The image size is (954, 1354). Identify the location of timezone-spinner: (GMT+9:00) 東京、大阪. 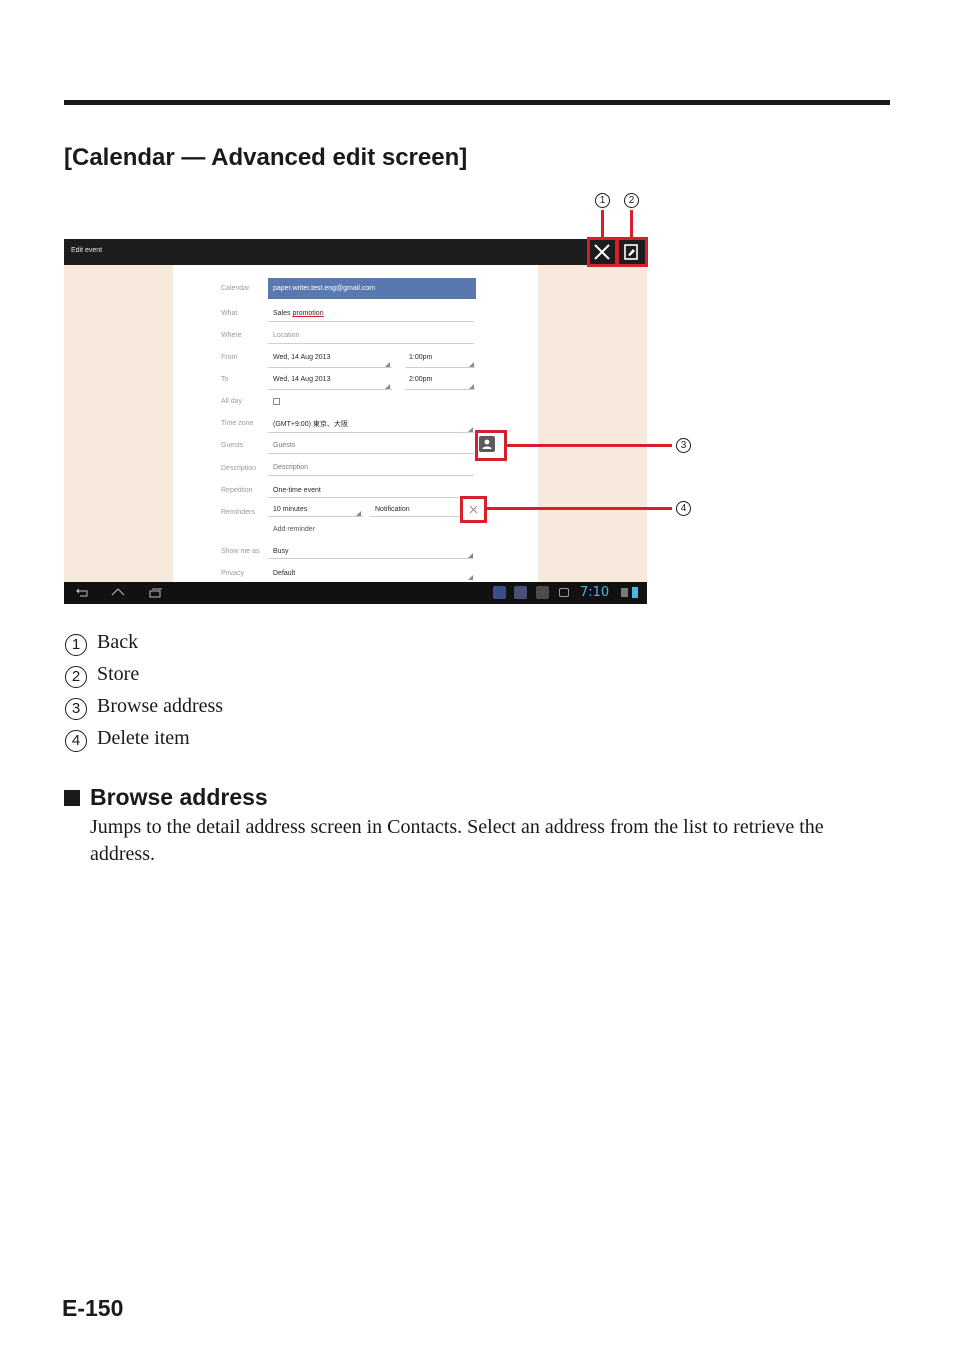
(310, 424).